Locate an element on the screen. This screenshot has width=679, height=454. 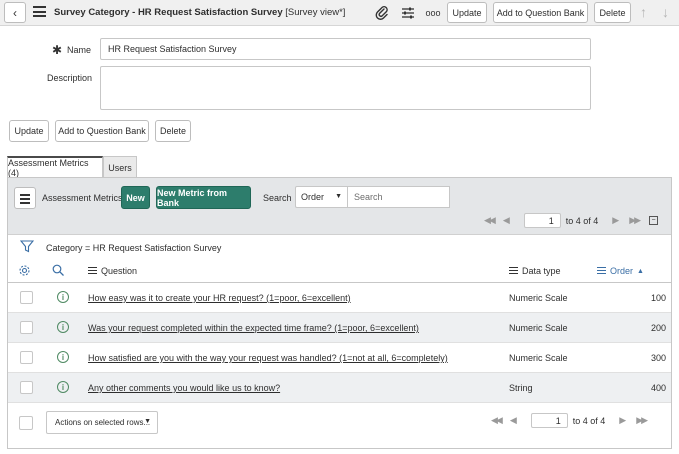
more-icon: ooo is located at coordinates (433, 13).